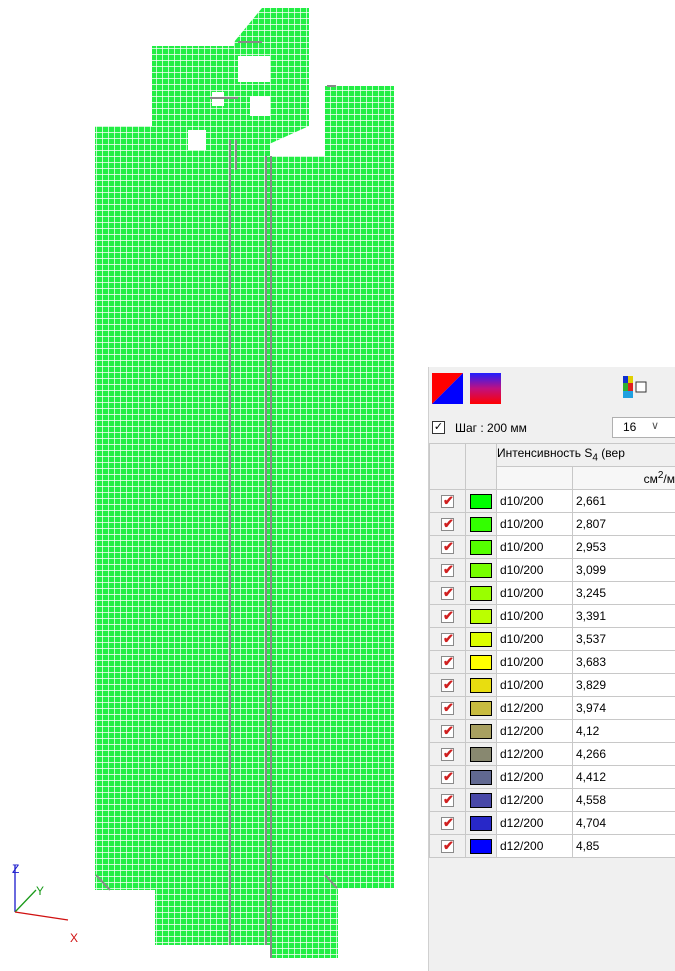  I want to click on table-row: d12/2004,704, so click(552, 823).